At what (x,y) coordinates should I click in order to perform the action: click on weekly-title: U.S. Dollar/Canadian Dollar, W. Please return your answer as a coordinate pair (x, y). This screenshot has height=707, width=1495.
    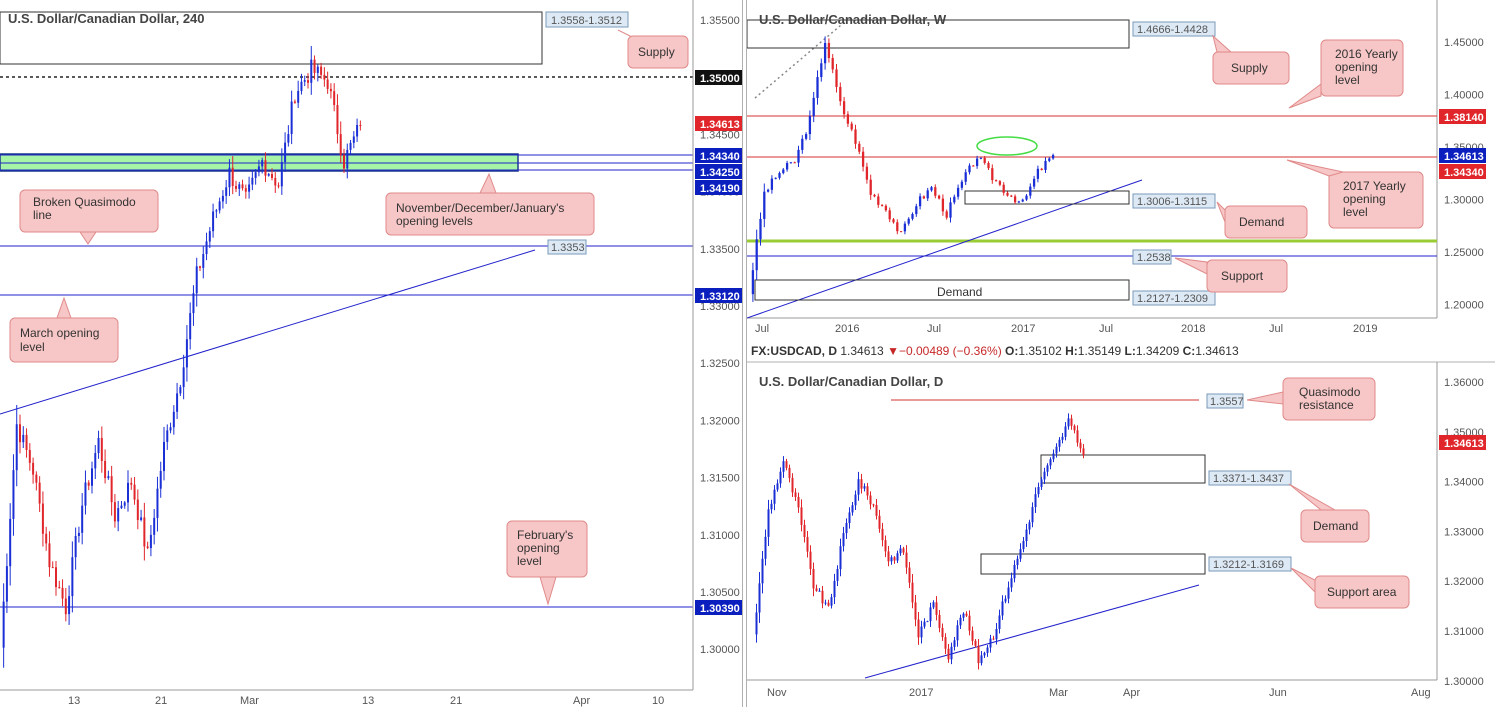
    Looking at the image, I should click on (853, 19).